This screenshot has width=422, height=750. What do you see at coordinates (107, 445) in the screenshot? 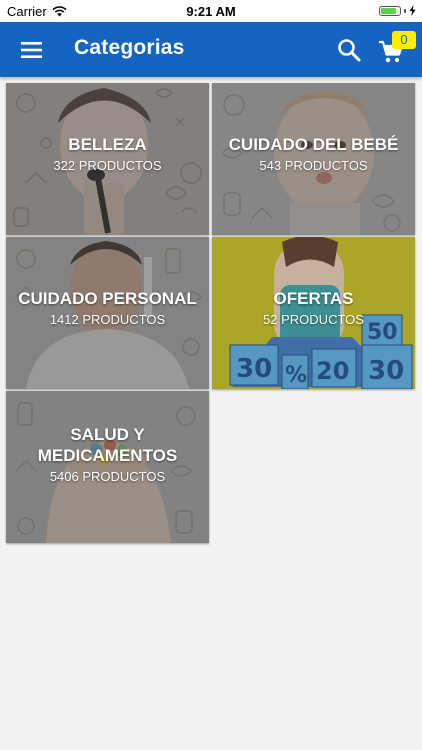
I see `category-name: SALUD Y MEDICAMENTOS` at bounding box center [107, 445].